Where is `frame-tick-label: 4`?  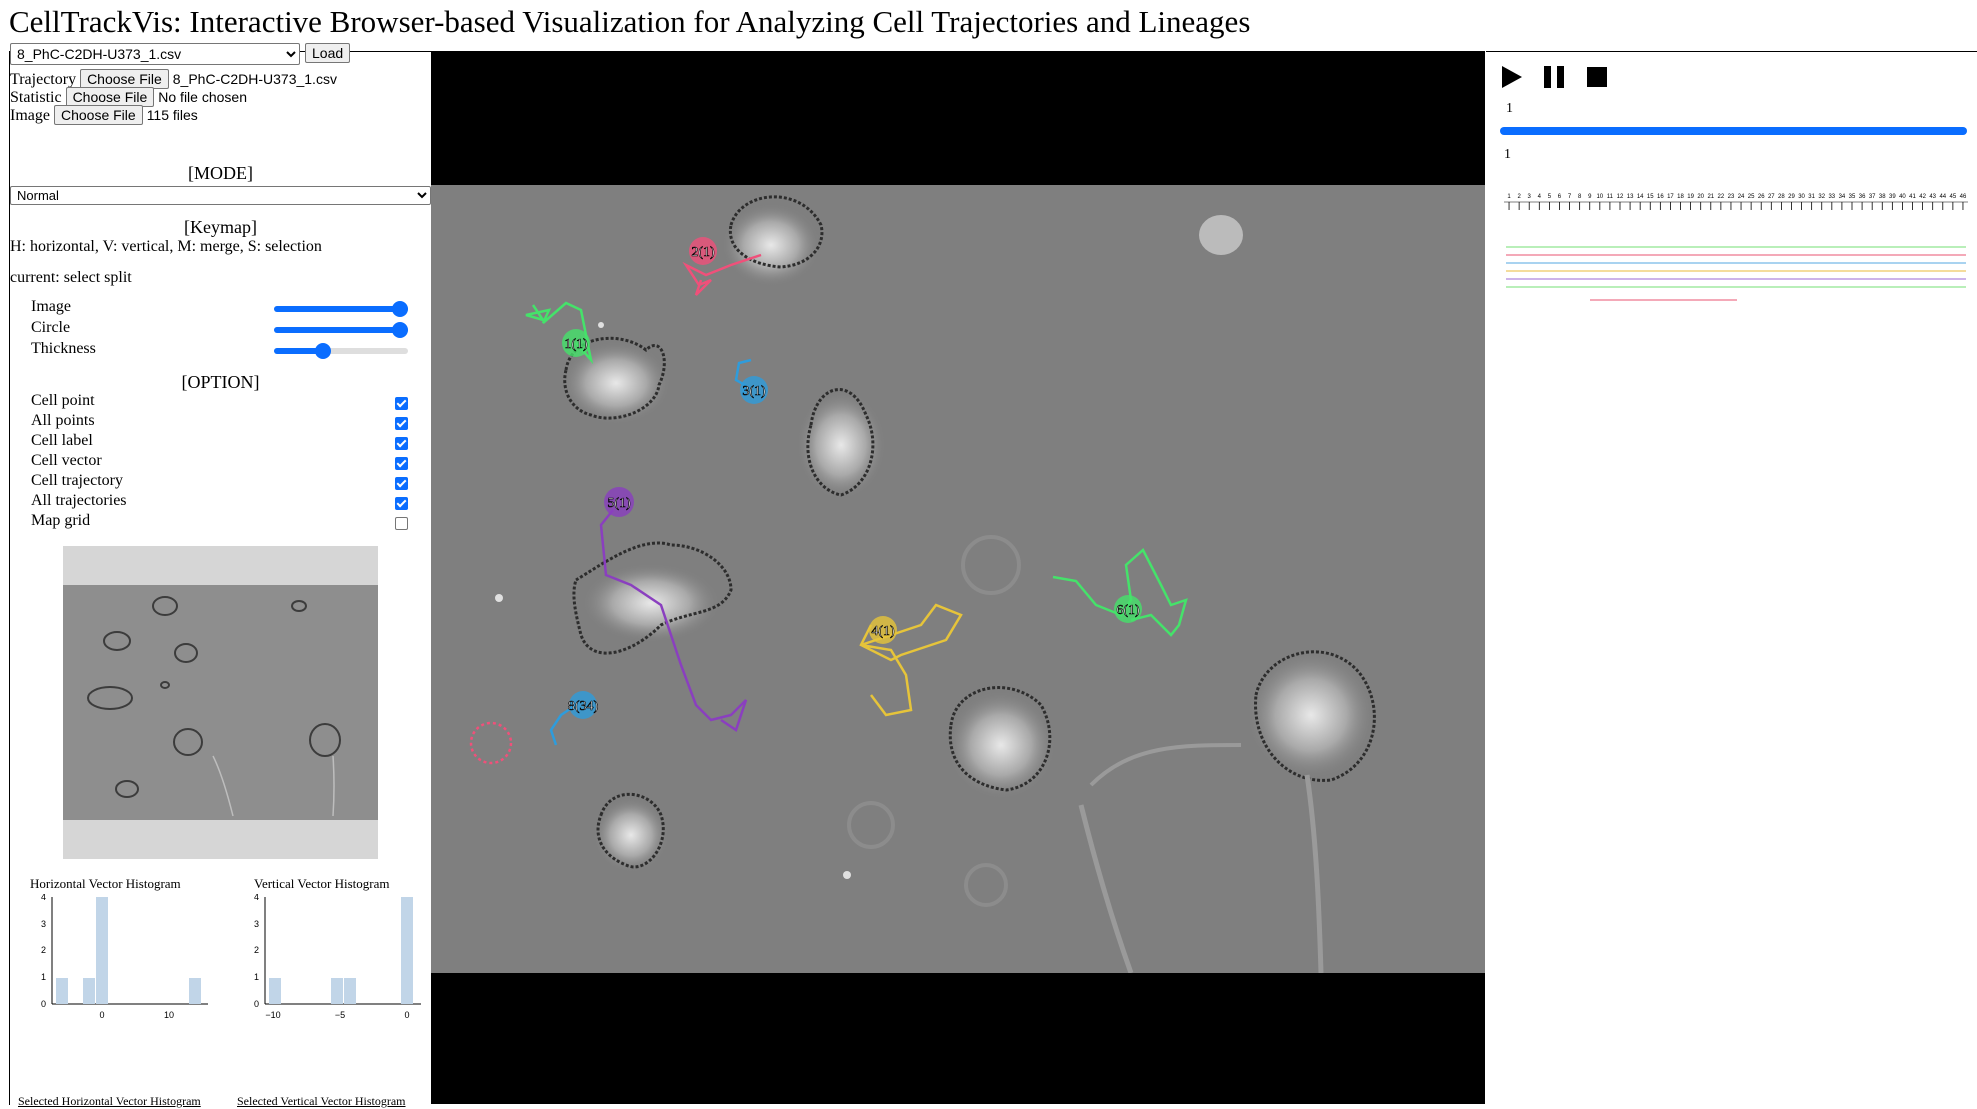 frame-tick-label: 4 is located at coordinates (1540, 197).